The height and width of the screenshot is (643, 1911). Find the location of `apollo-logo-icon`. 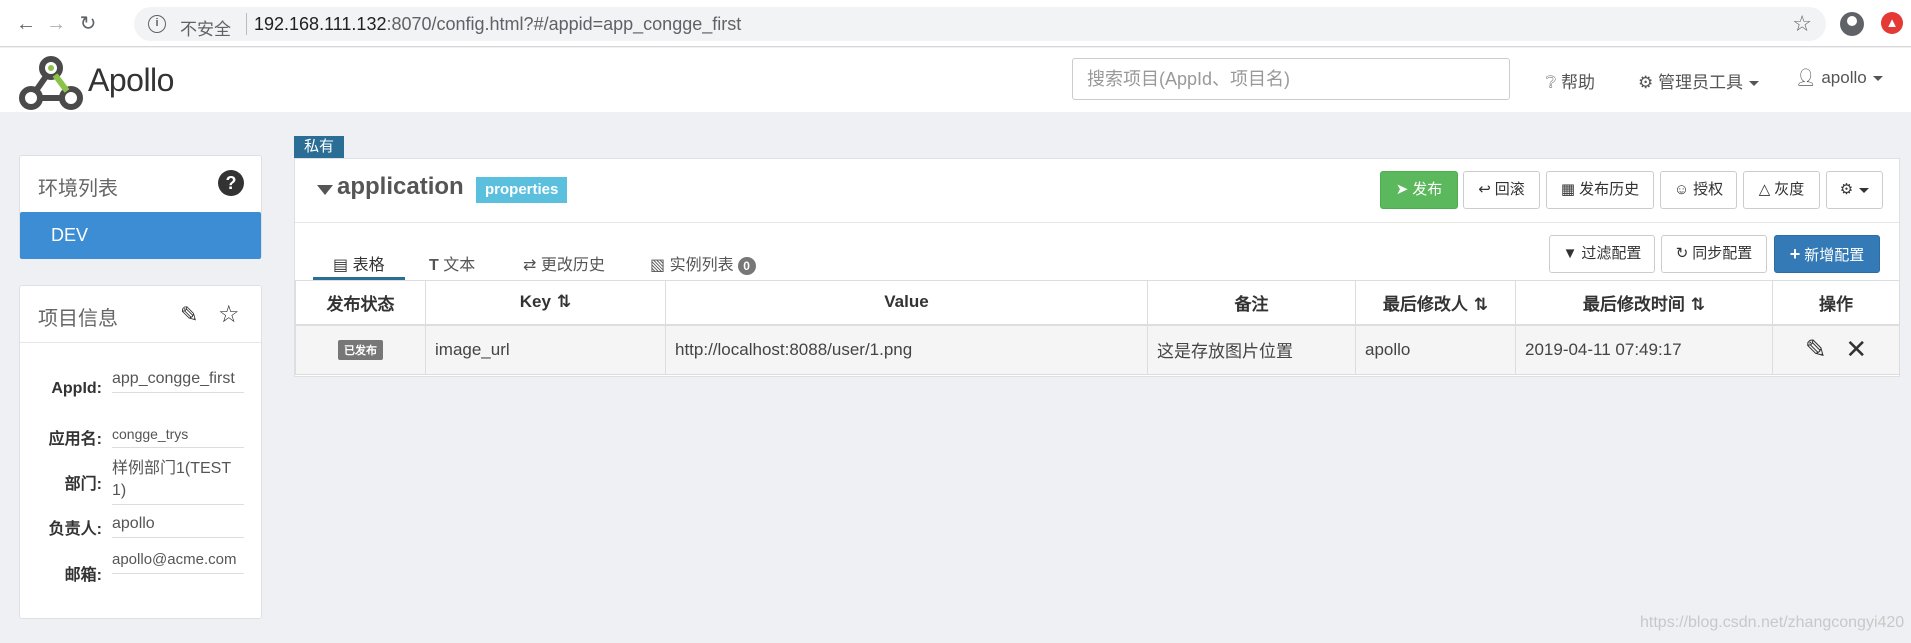

apollo-logo-icon is located at coordinates (51, 83).